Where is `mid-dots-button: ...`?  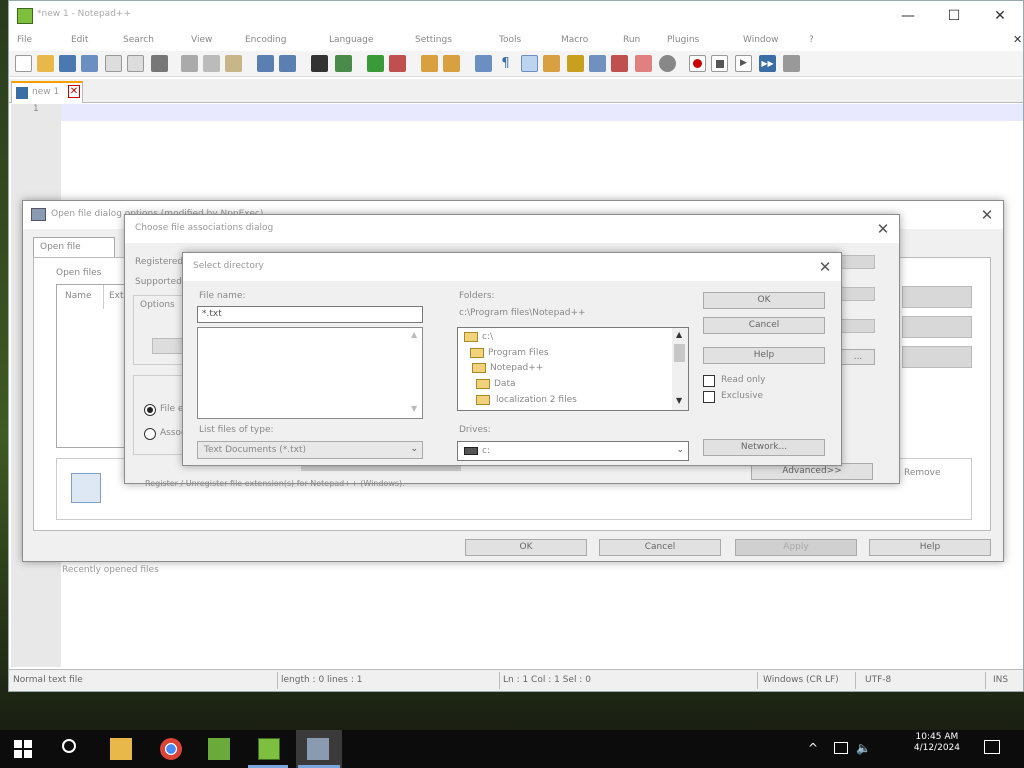
mid-dots-button: ... is located at coordinates (858, 357).